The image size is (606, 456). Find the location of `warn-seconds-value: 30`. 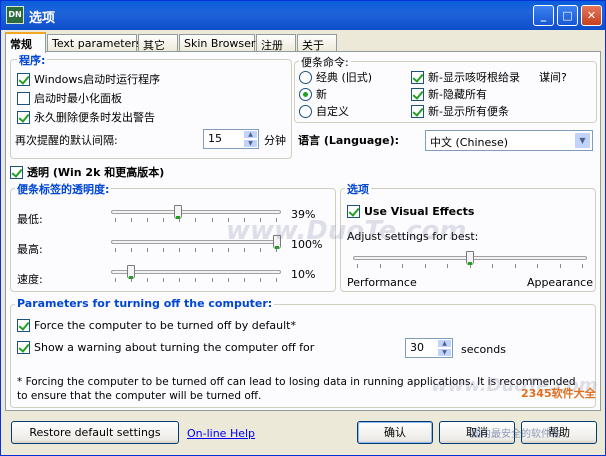

warn-seconds-value: 30 is located at coordinates (417, 347).